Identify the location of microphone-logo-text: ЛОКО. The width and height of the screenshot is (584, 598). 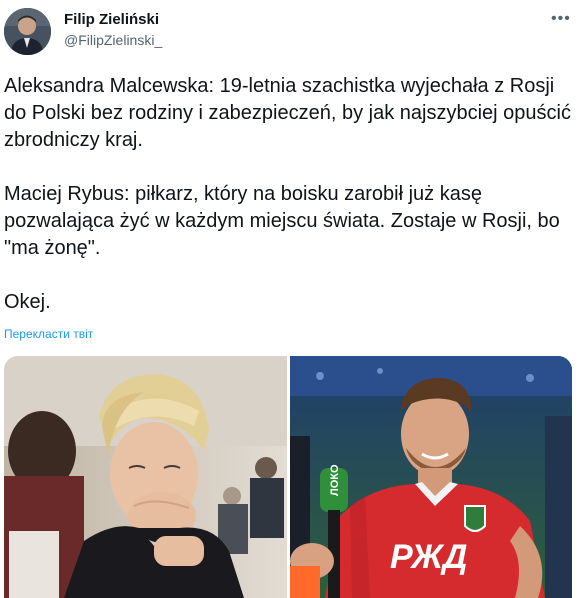
(335, 480).